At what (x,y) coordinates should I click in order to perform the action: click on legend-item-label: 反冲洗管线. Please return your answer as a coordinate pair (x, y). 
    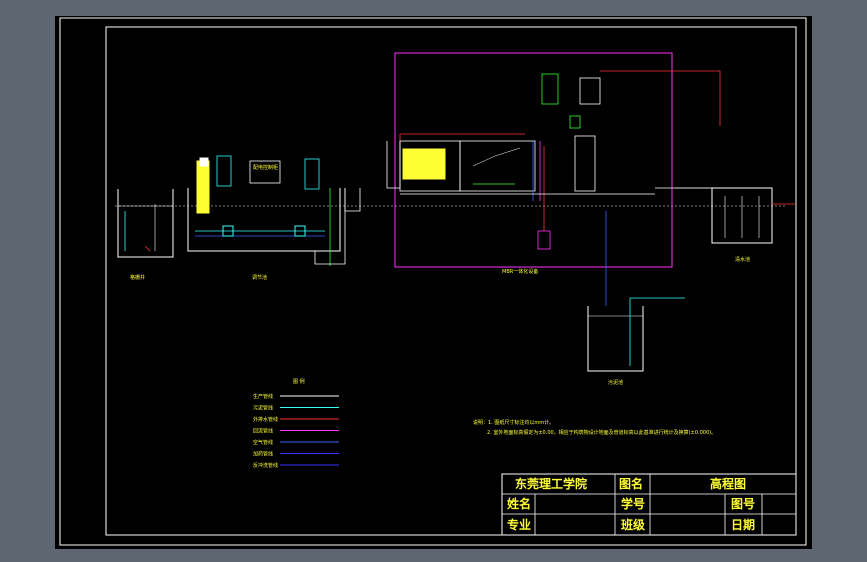
    Looking at the image, I should click on (265, 465).